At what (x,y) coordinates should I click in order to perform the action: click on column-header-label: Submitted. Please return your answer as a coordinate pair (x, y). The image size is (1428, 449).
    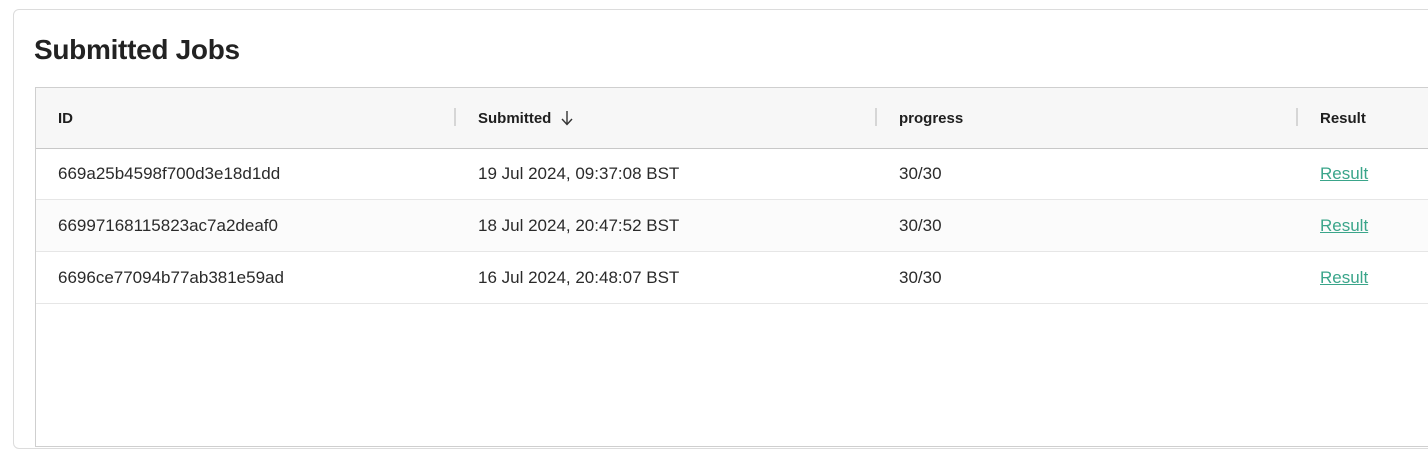
    Looking at the image, I should click on (515, 118).